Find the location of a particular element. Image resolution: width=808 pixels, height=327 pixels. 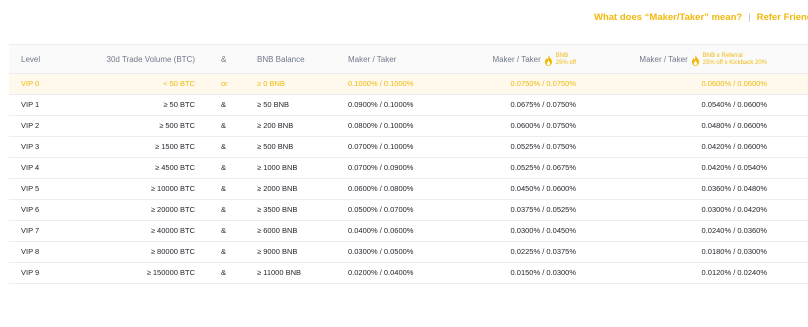

header-bnb-discount: Maker / Taker BNB 25% off is located at coordinates (534, 60).